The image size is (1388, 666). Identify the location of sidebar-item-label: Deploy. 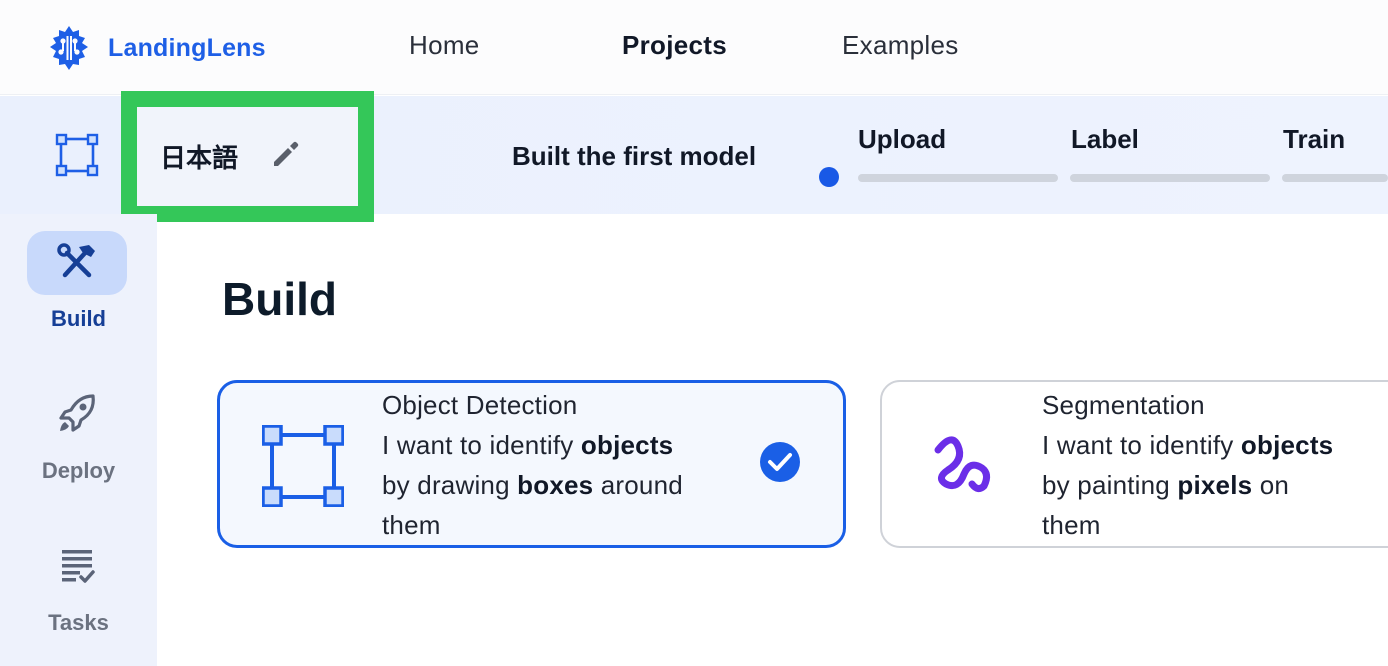
(78, 470).